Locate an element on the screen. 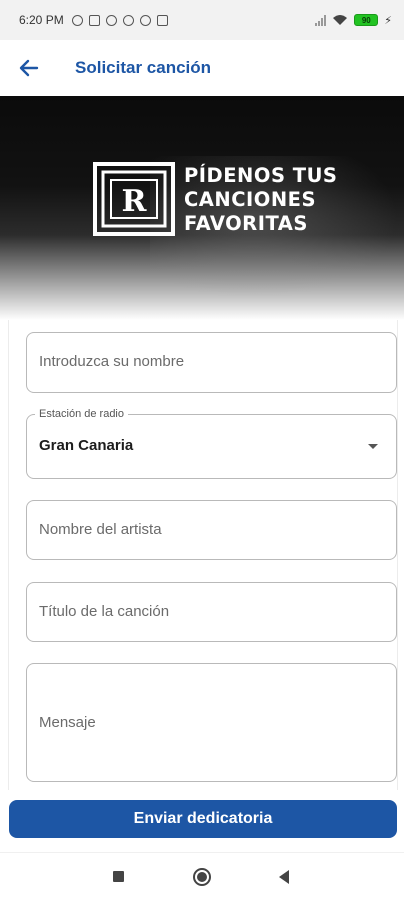  laptop-icon is located at coordinates (162, 20).